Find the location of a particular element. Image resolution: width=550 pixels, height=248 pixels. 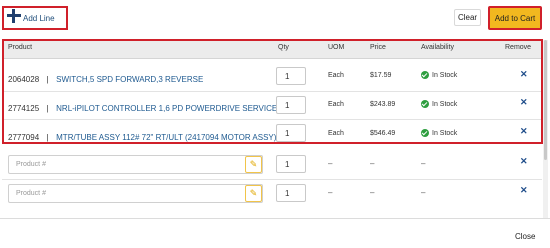

column-header-price: Price is located at coordinates (378, 47).